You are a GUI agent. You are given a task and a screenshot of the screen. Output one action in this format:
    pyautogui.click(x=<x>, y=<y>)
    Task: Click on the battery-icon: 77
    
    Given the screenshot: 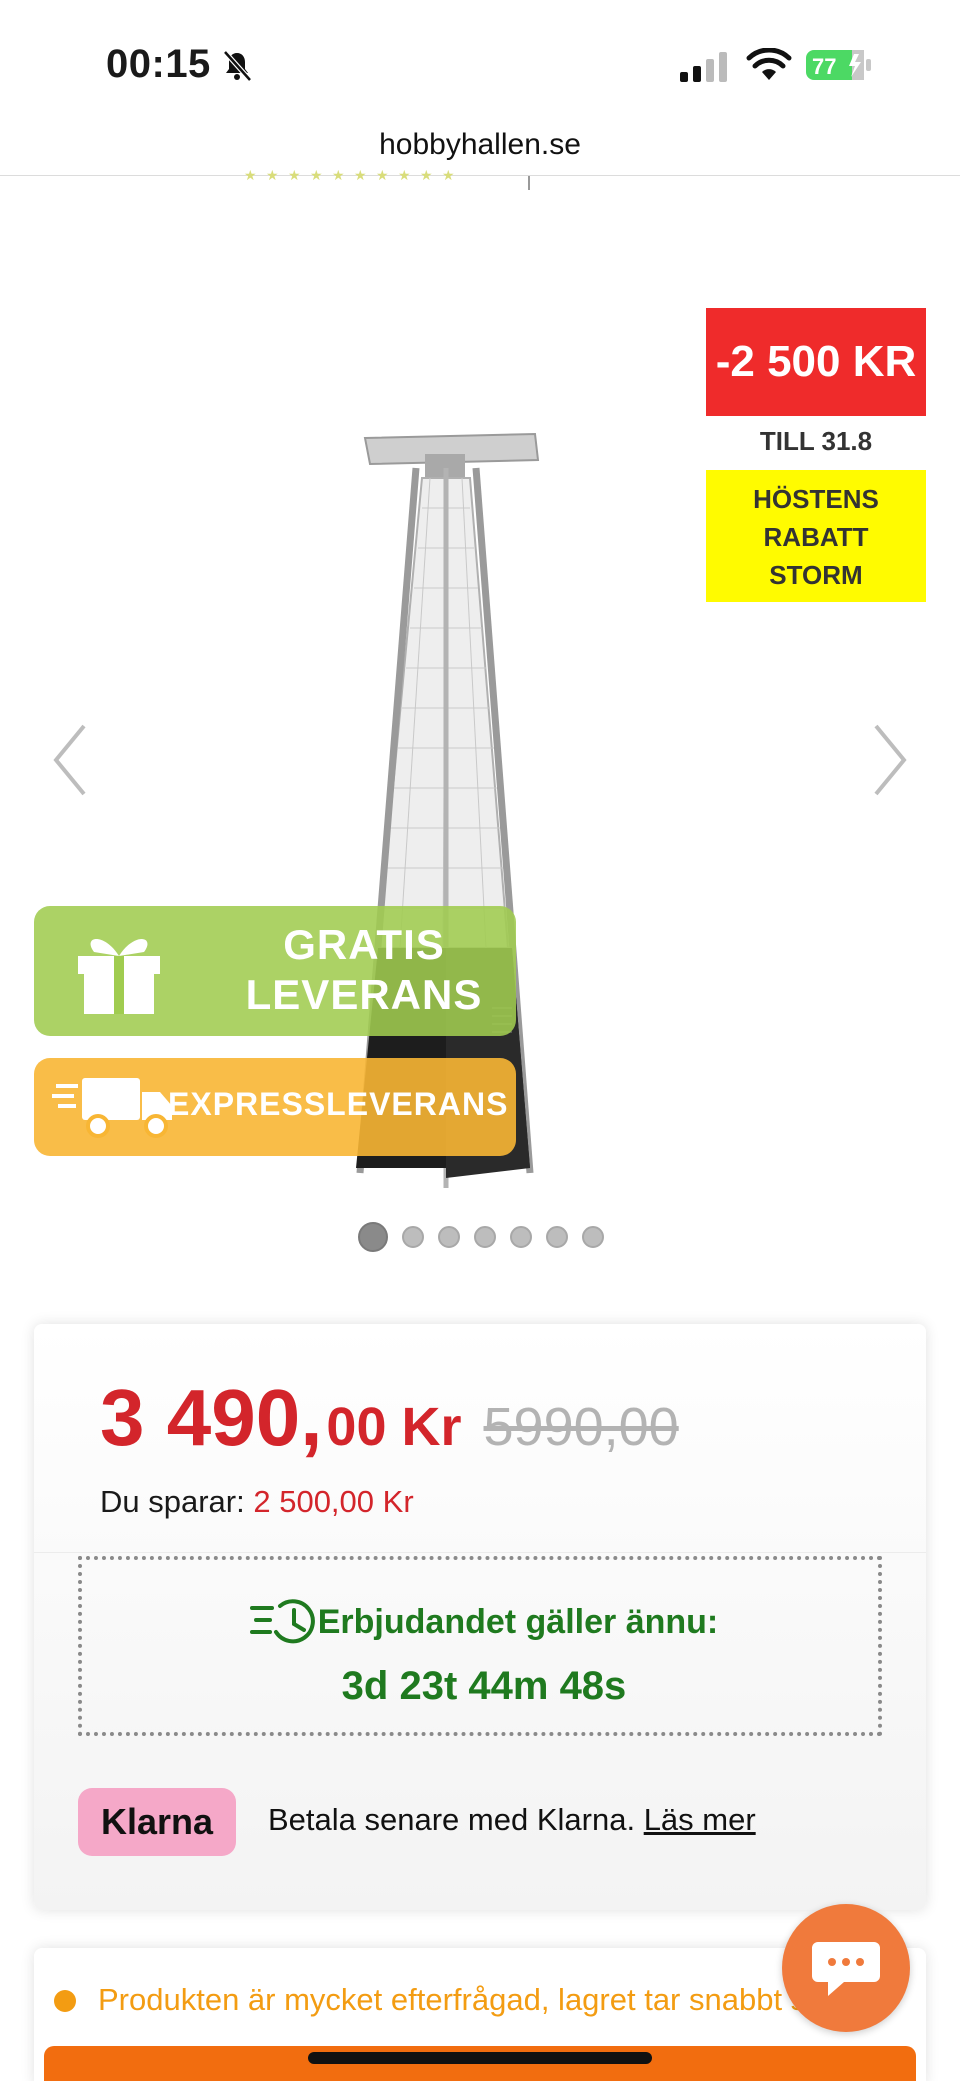 What is the action you would take?
    pyautogui.click(x=838, y=65)
    